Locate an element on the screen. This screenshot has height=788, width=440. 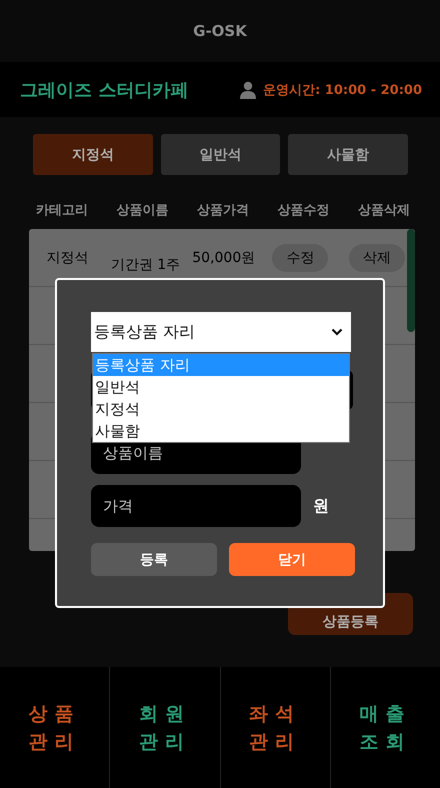
category-select: 등록상품 자리 is located at coordinates (221, 332).